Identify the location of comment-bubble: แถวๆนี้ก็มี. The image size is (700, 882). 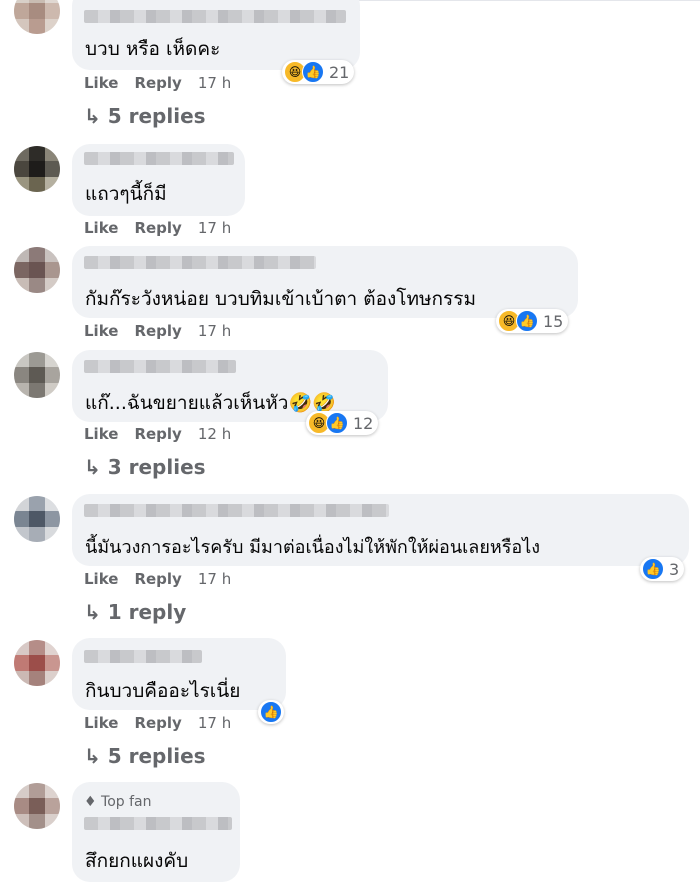
(158, 180).